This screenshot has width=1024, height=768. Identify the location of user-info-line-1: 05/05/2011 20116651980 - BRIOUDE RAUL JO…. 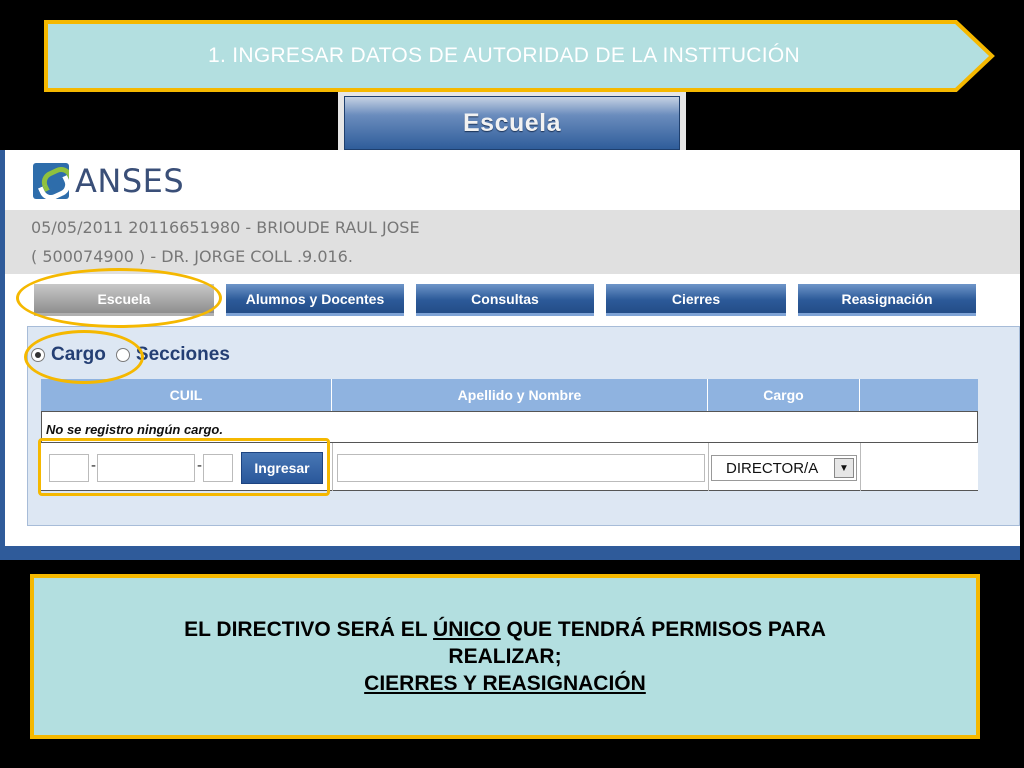
(225, 227).